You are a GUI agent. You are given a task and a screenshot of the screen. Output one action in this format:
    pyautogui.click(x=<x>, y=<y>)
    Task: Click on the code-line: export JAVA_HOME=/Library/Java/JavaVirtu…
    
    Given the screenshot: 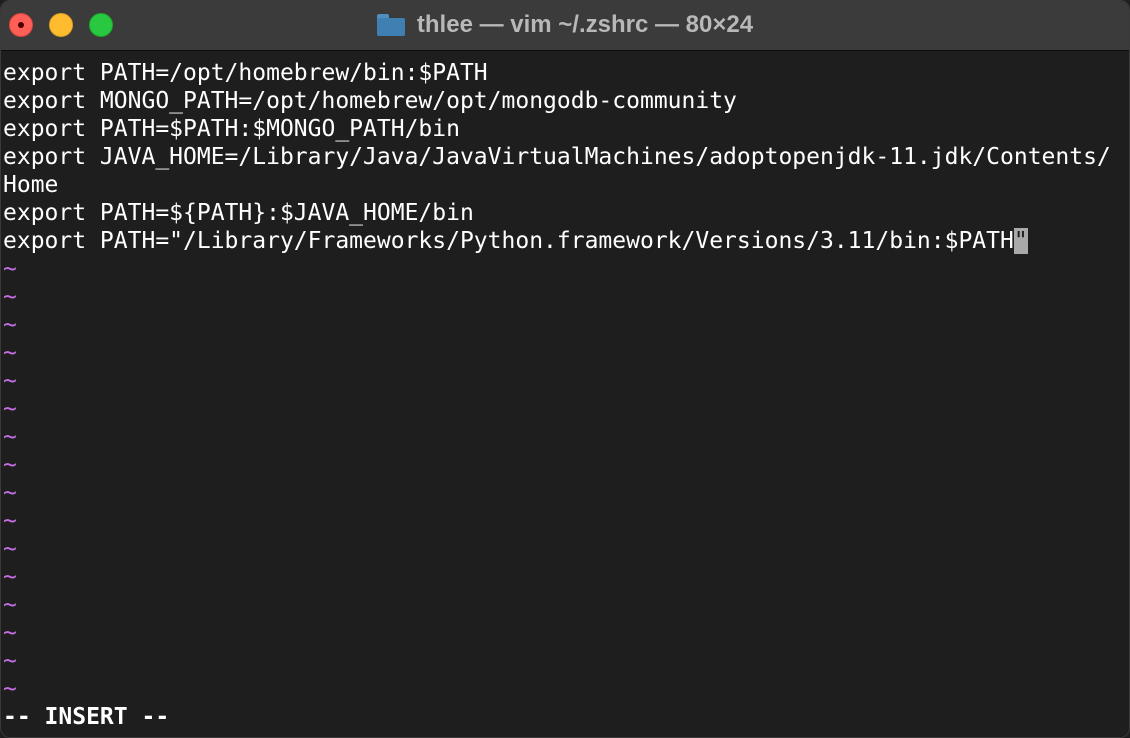 What is the action you would take?
    pyautogui.click(x=557, y=157)
    